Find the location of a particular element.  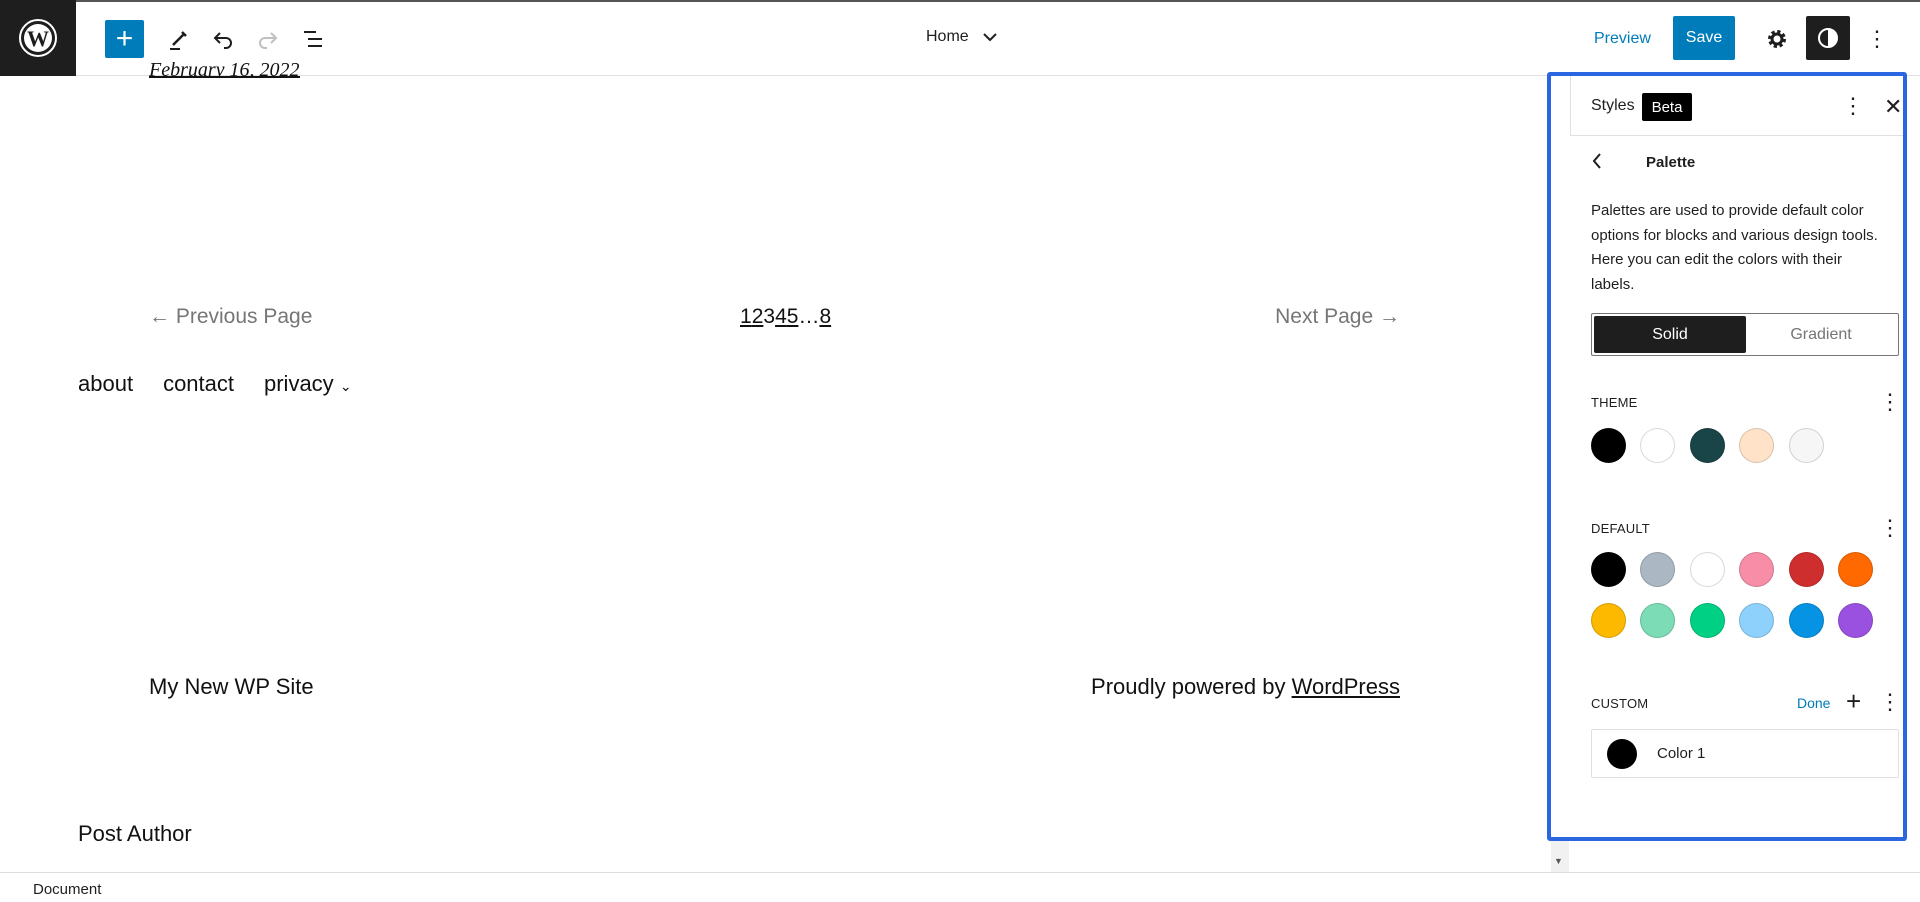

add-block-button: + is located at coordinates (124, 39).